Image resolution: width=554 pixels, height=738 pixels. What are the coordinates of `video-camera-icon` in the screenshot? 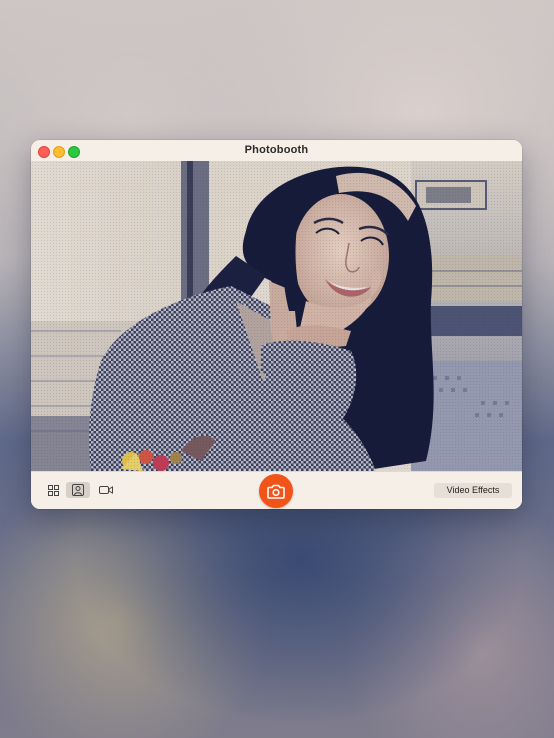 It's located at (106, 490).